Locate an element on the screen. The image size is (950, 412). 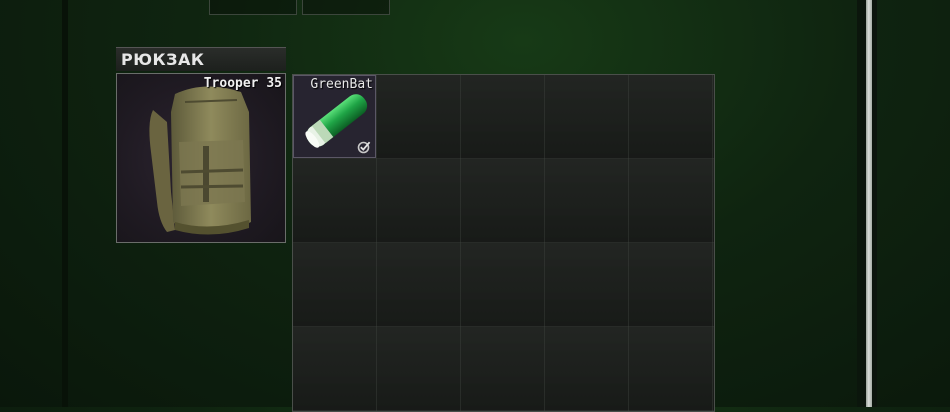
backpack-equip-slot: Trooper 35 is located at coordinates (201, 158).